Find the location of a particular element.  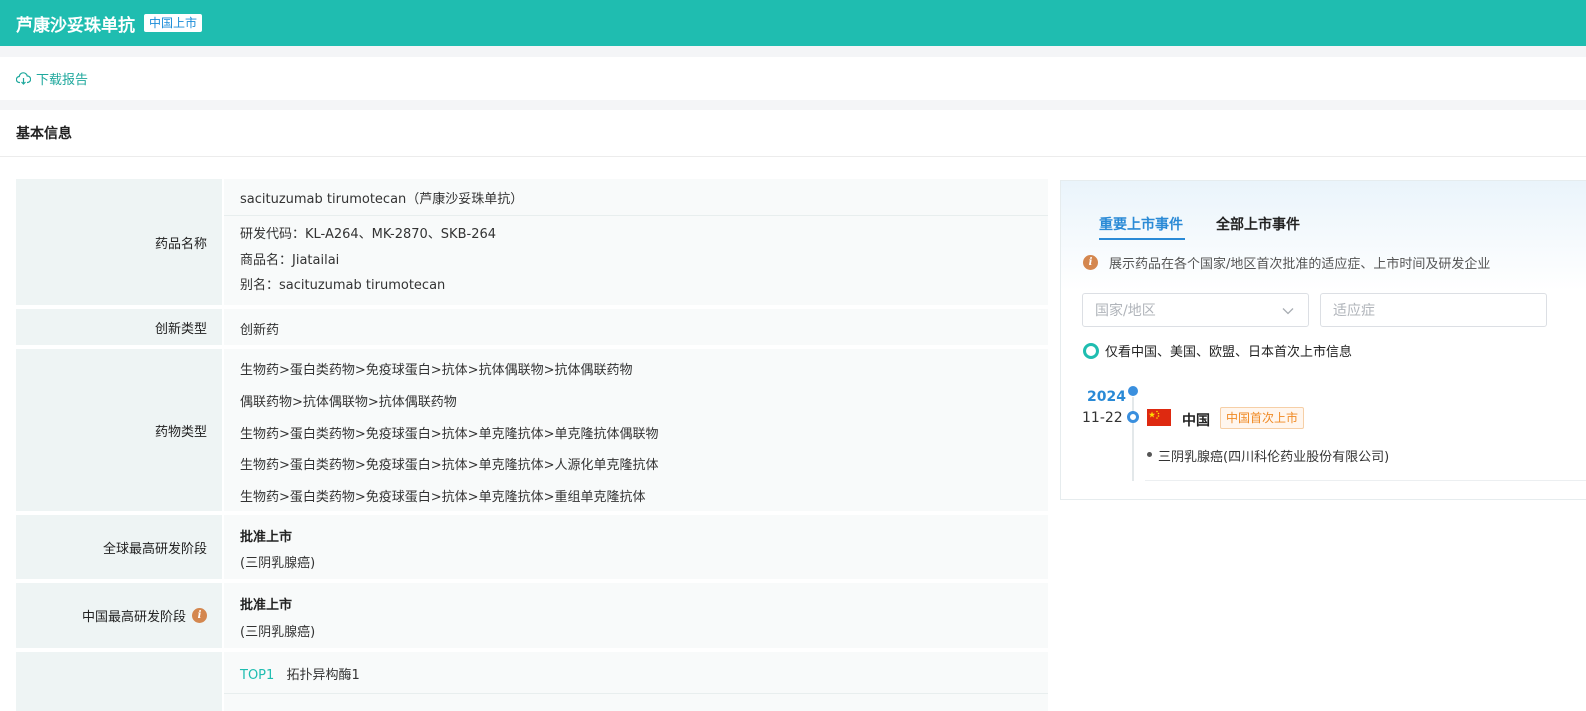

drug-type-item: 生物药>蛋白类药物>免疫球蛋白>抗体>单克隆抗体>人源化单克隆抗体 is located at coordinates (449, 465).